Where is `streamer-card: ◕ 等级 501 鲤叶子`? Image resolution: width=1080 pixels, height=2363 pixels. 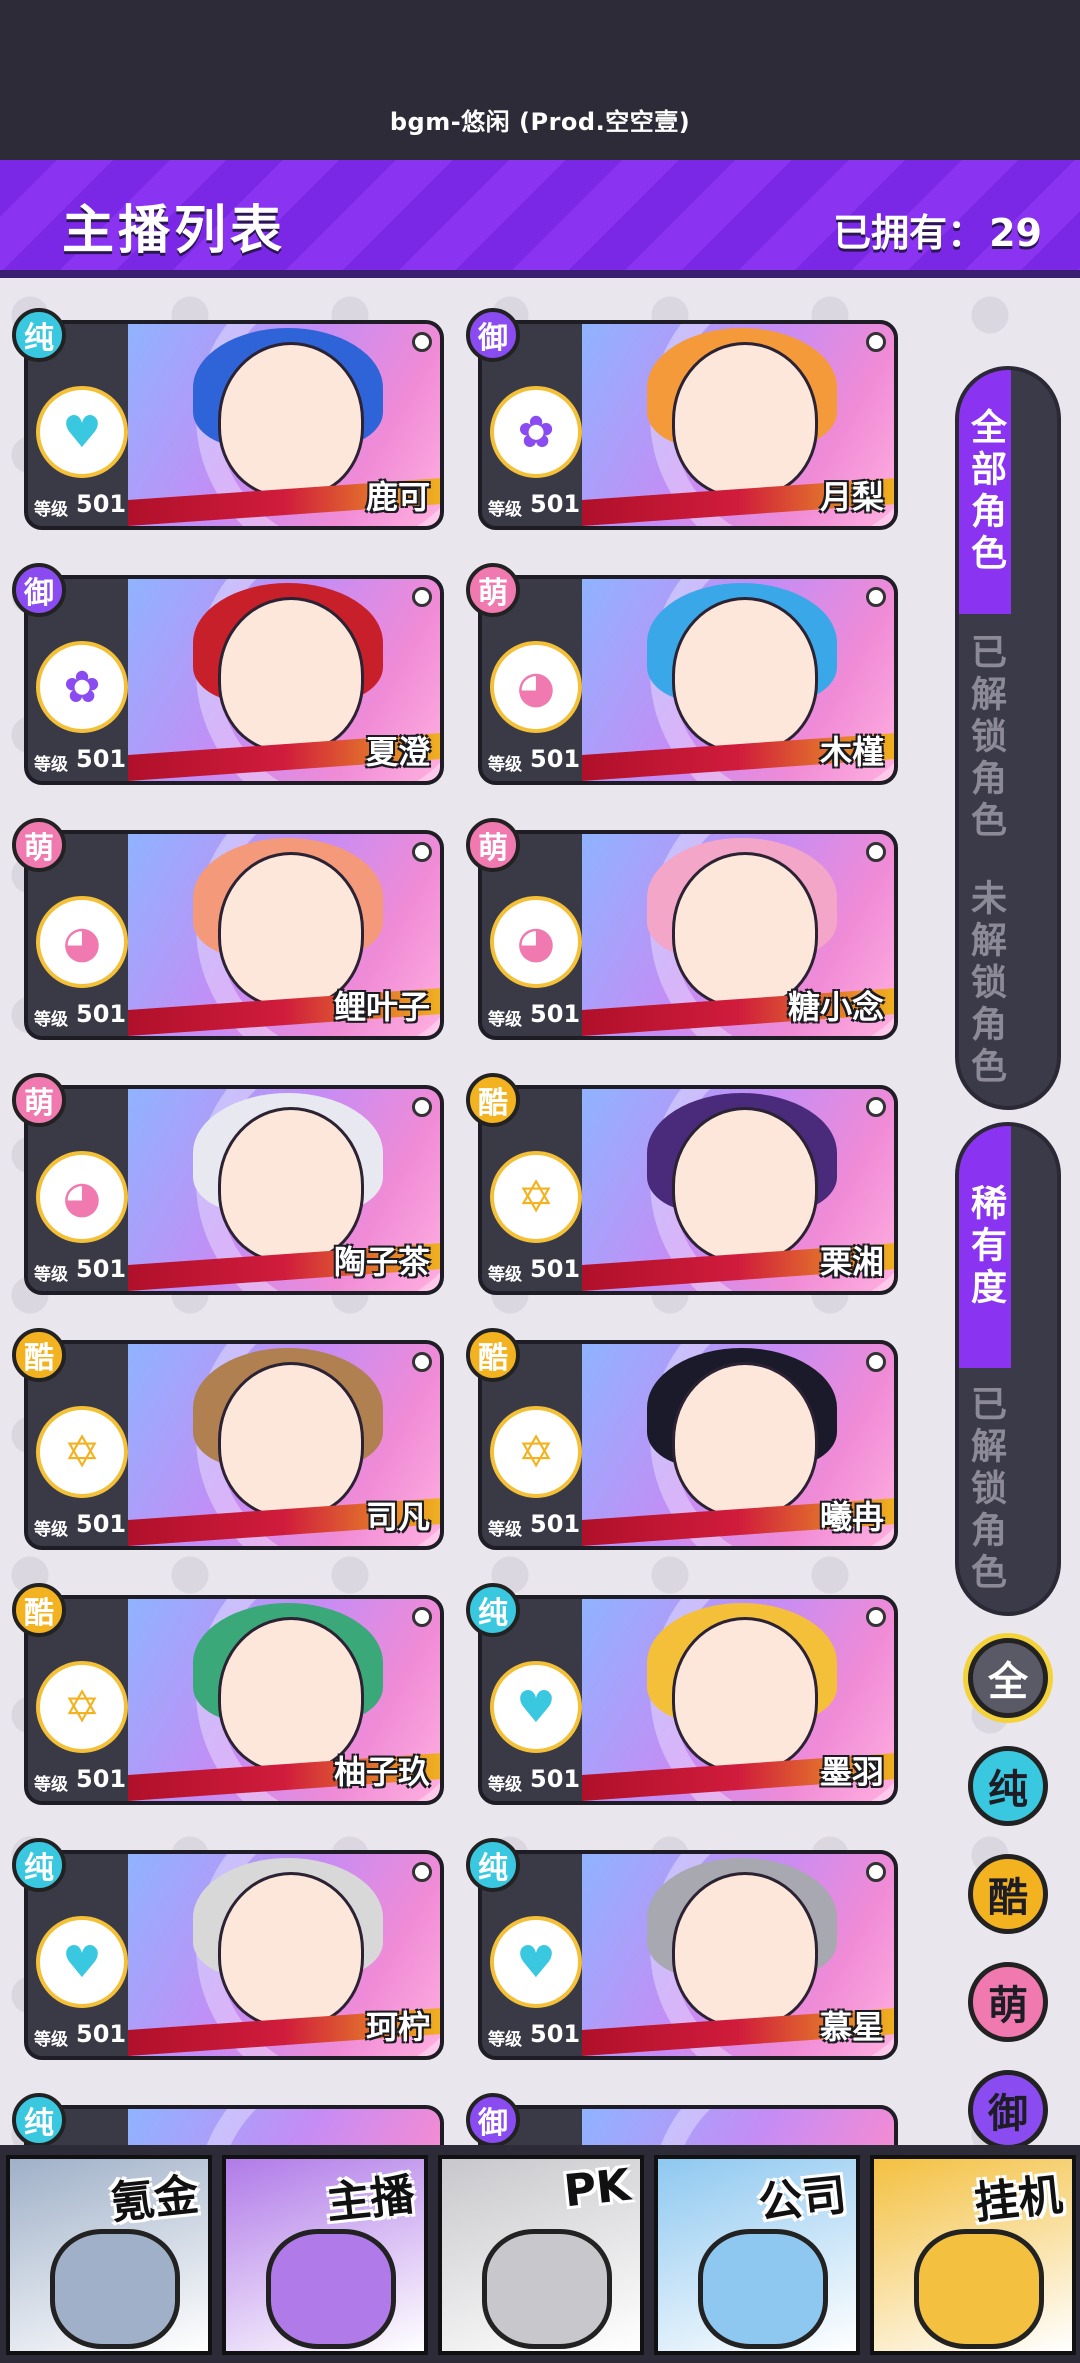 streamer-card: ◕ 等级 501 鲤叶子 is located at coordinates (234, 935).